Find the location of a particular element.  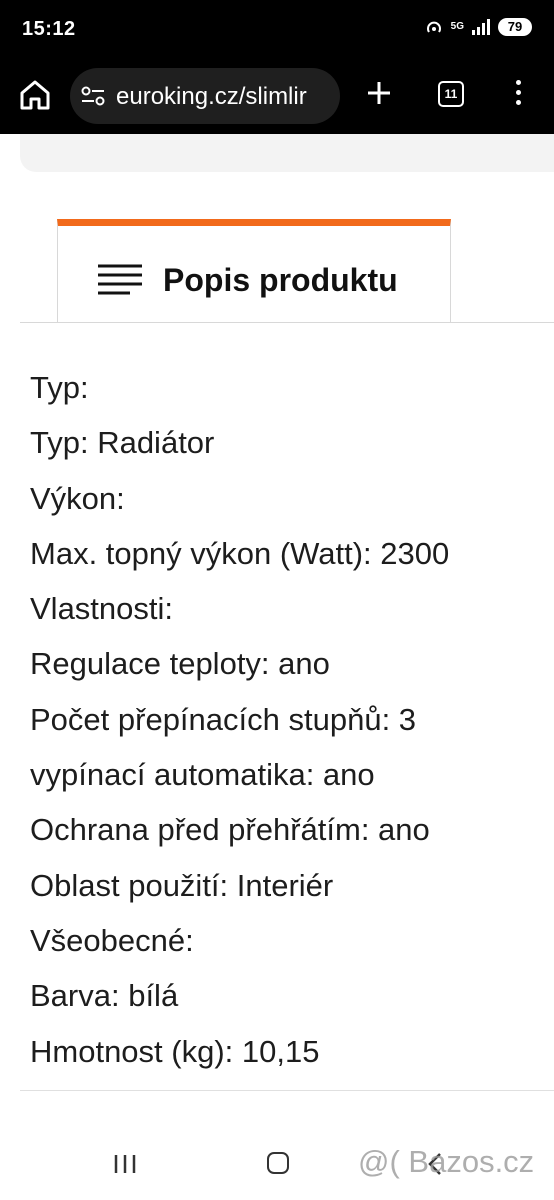

site-settings-icon is located at coordinates (93, 96).